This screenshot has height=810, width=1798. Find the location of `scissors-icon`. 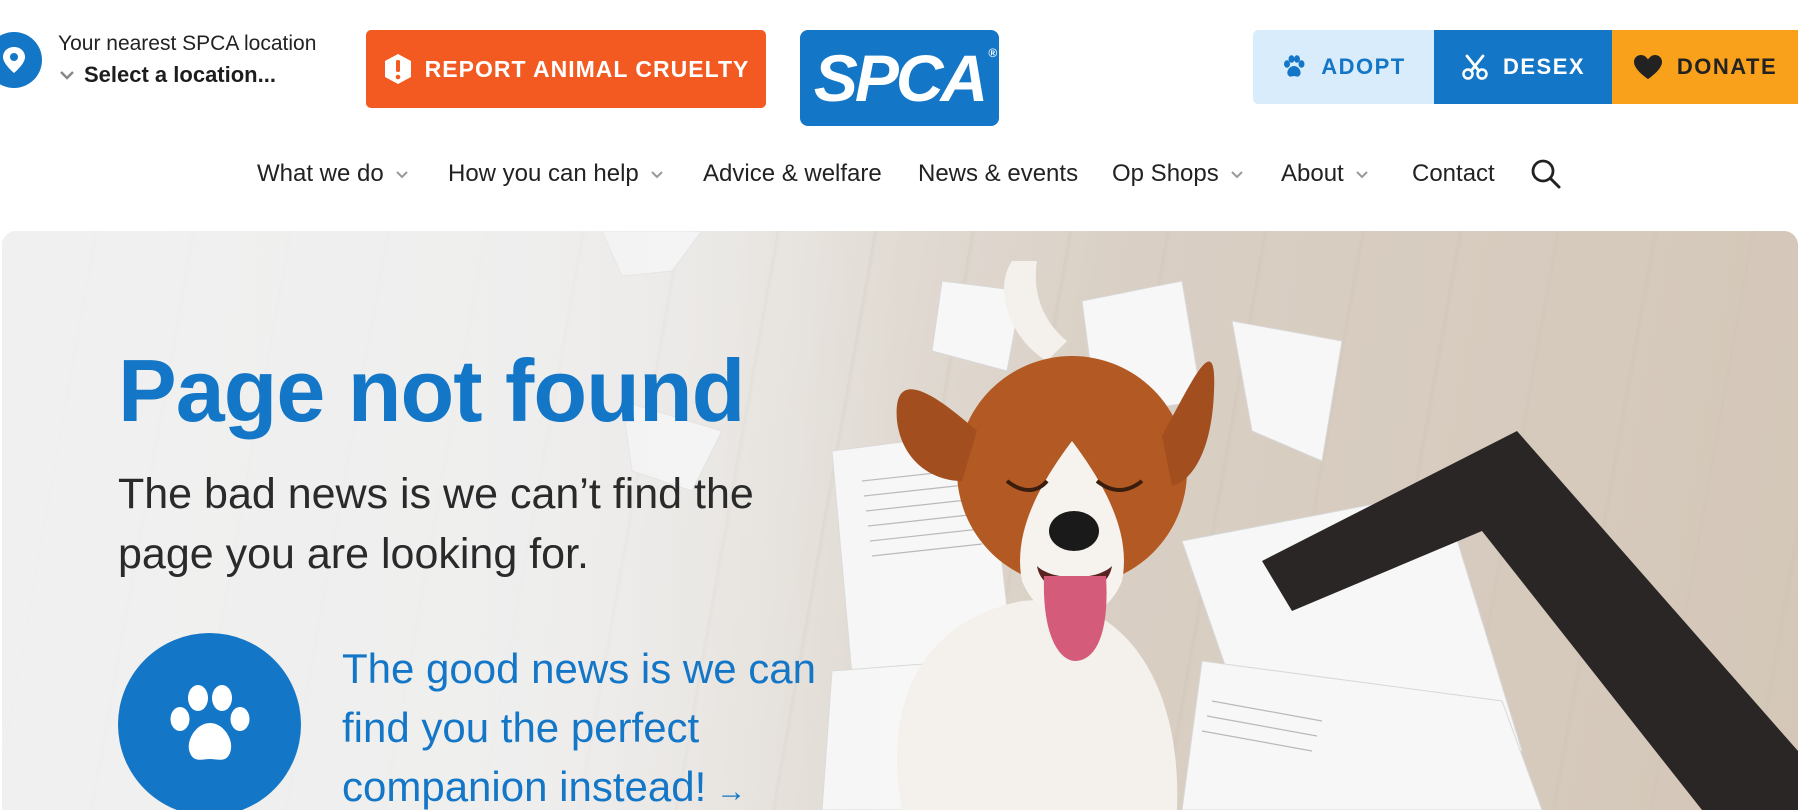

scissors-icon is located at coordinates (1475, 67).